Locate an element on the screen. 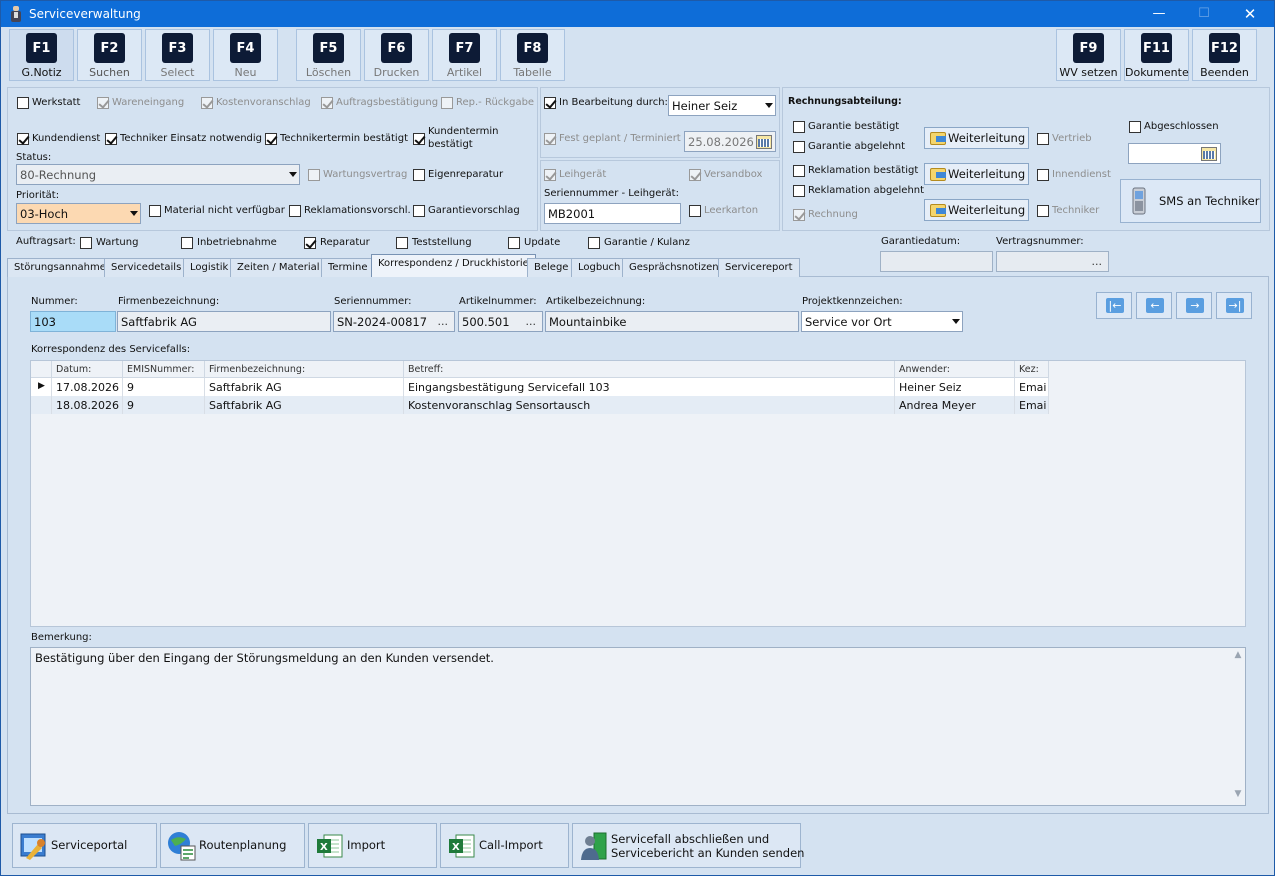  inbetriebnahme-checkbox is located at coordinates (187, 243).